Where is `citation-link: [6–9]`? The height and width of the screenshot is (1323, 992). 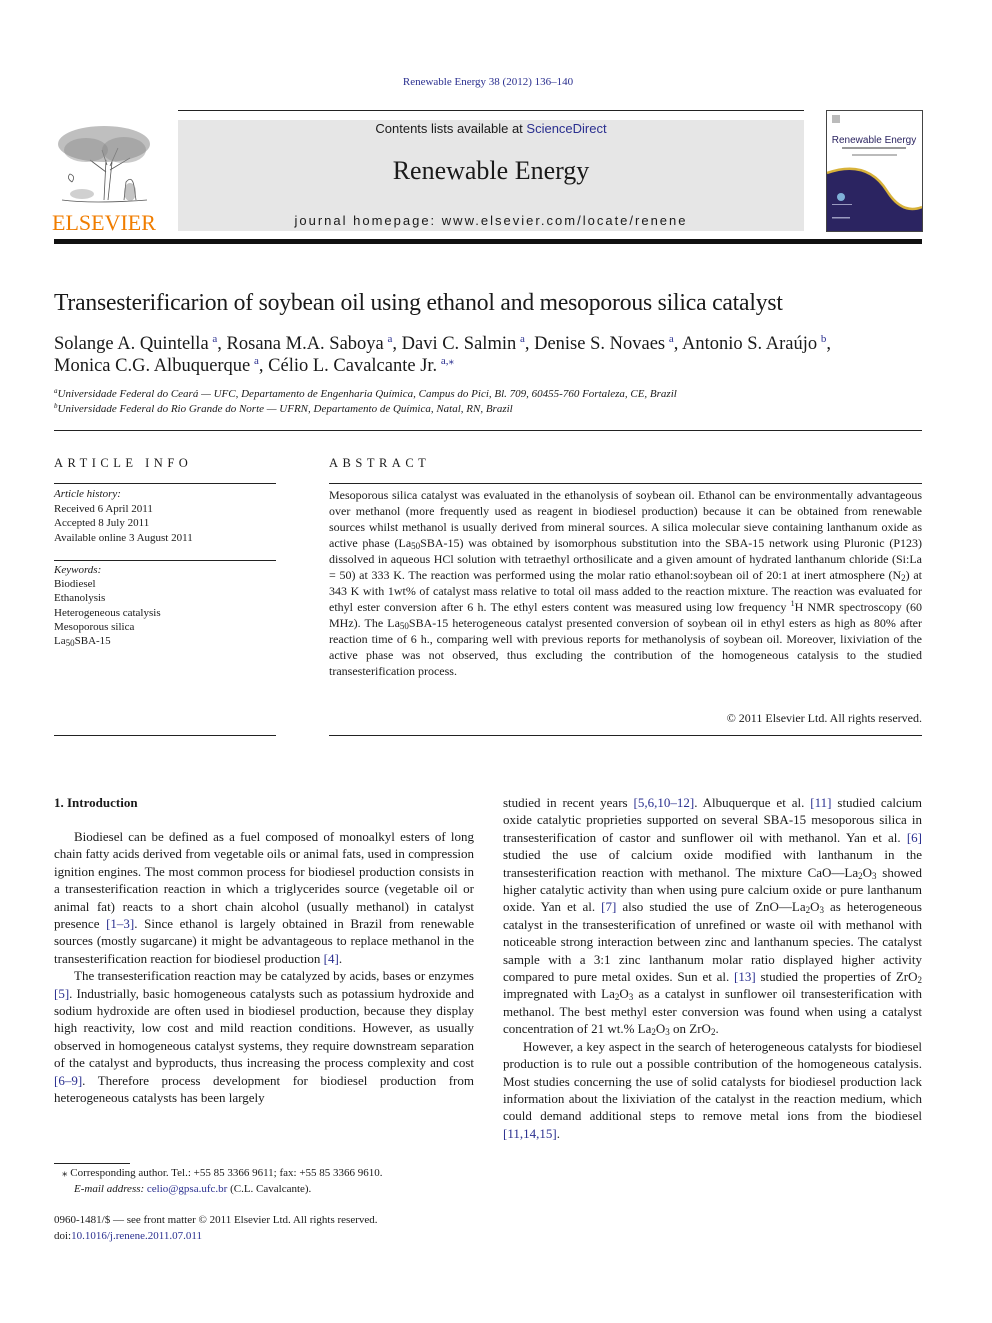 citation-link: [6–9] is located at coordinates (68, 1080).